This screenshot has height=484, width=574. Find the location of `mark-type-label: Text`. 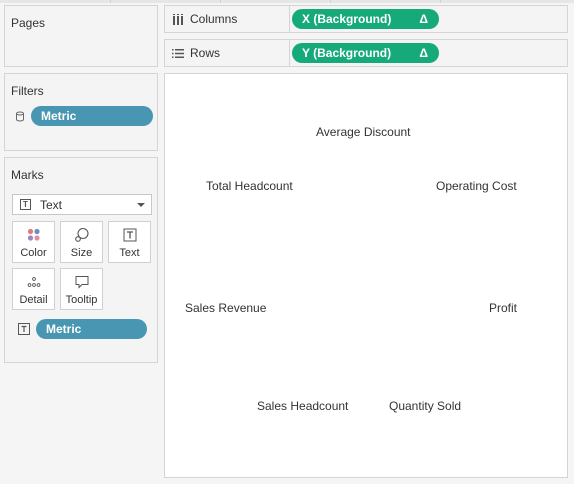

mark-type-label: Text is located at coordinates (51, 205).